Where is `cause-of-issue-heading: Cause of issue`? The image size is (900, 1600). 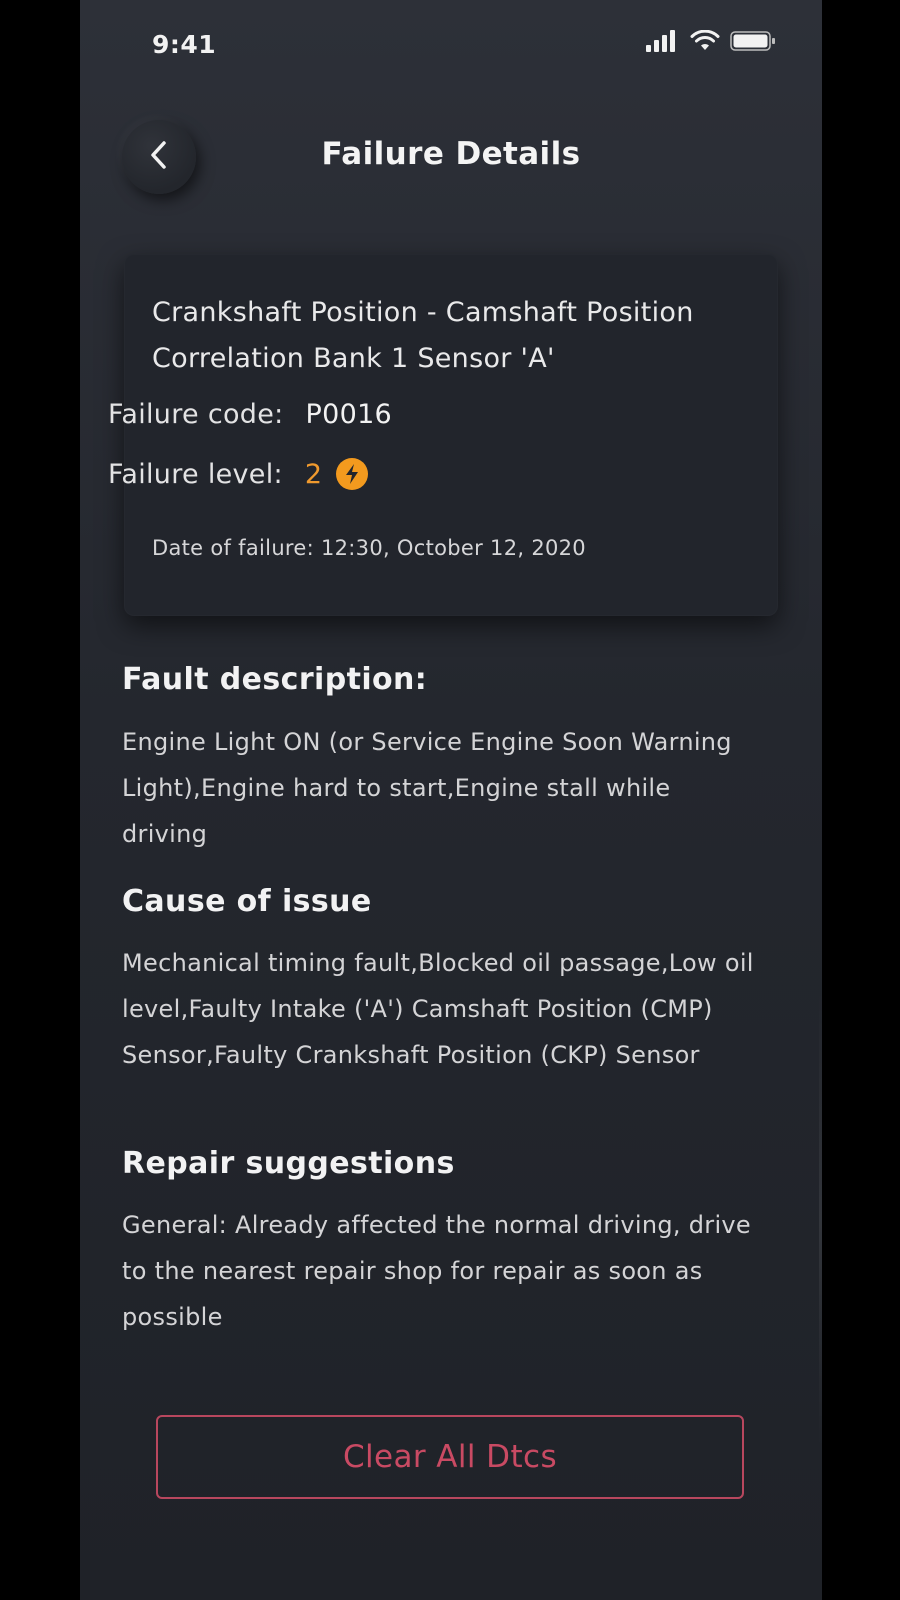
cause-of-issue-heading: Cause of issue is located at coordinates (247, 901).